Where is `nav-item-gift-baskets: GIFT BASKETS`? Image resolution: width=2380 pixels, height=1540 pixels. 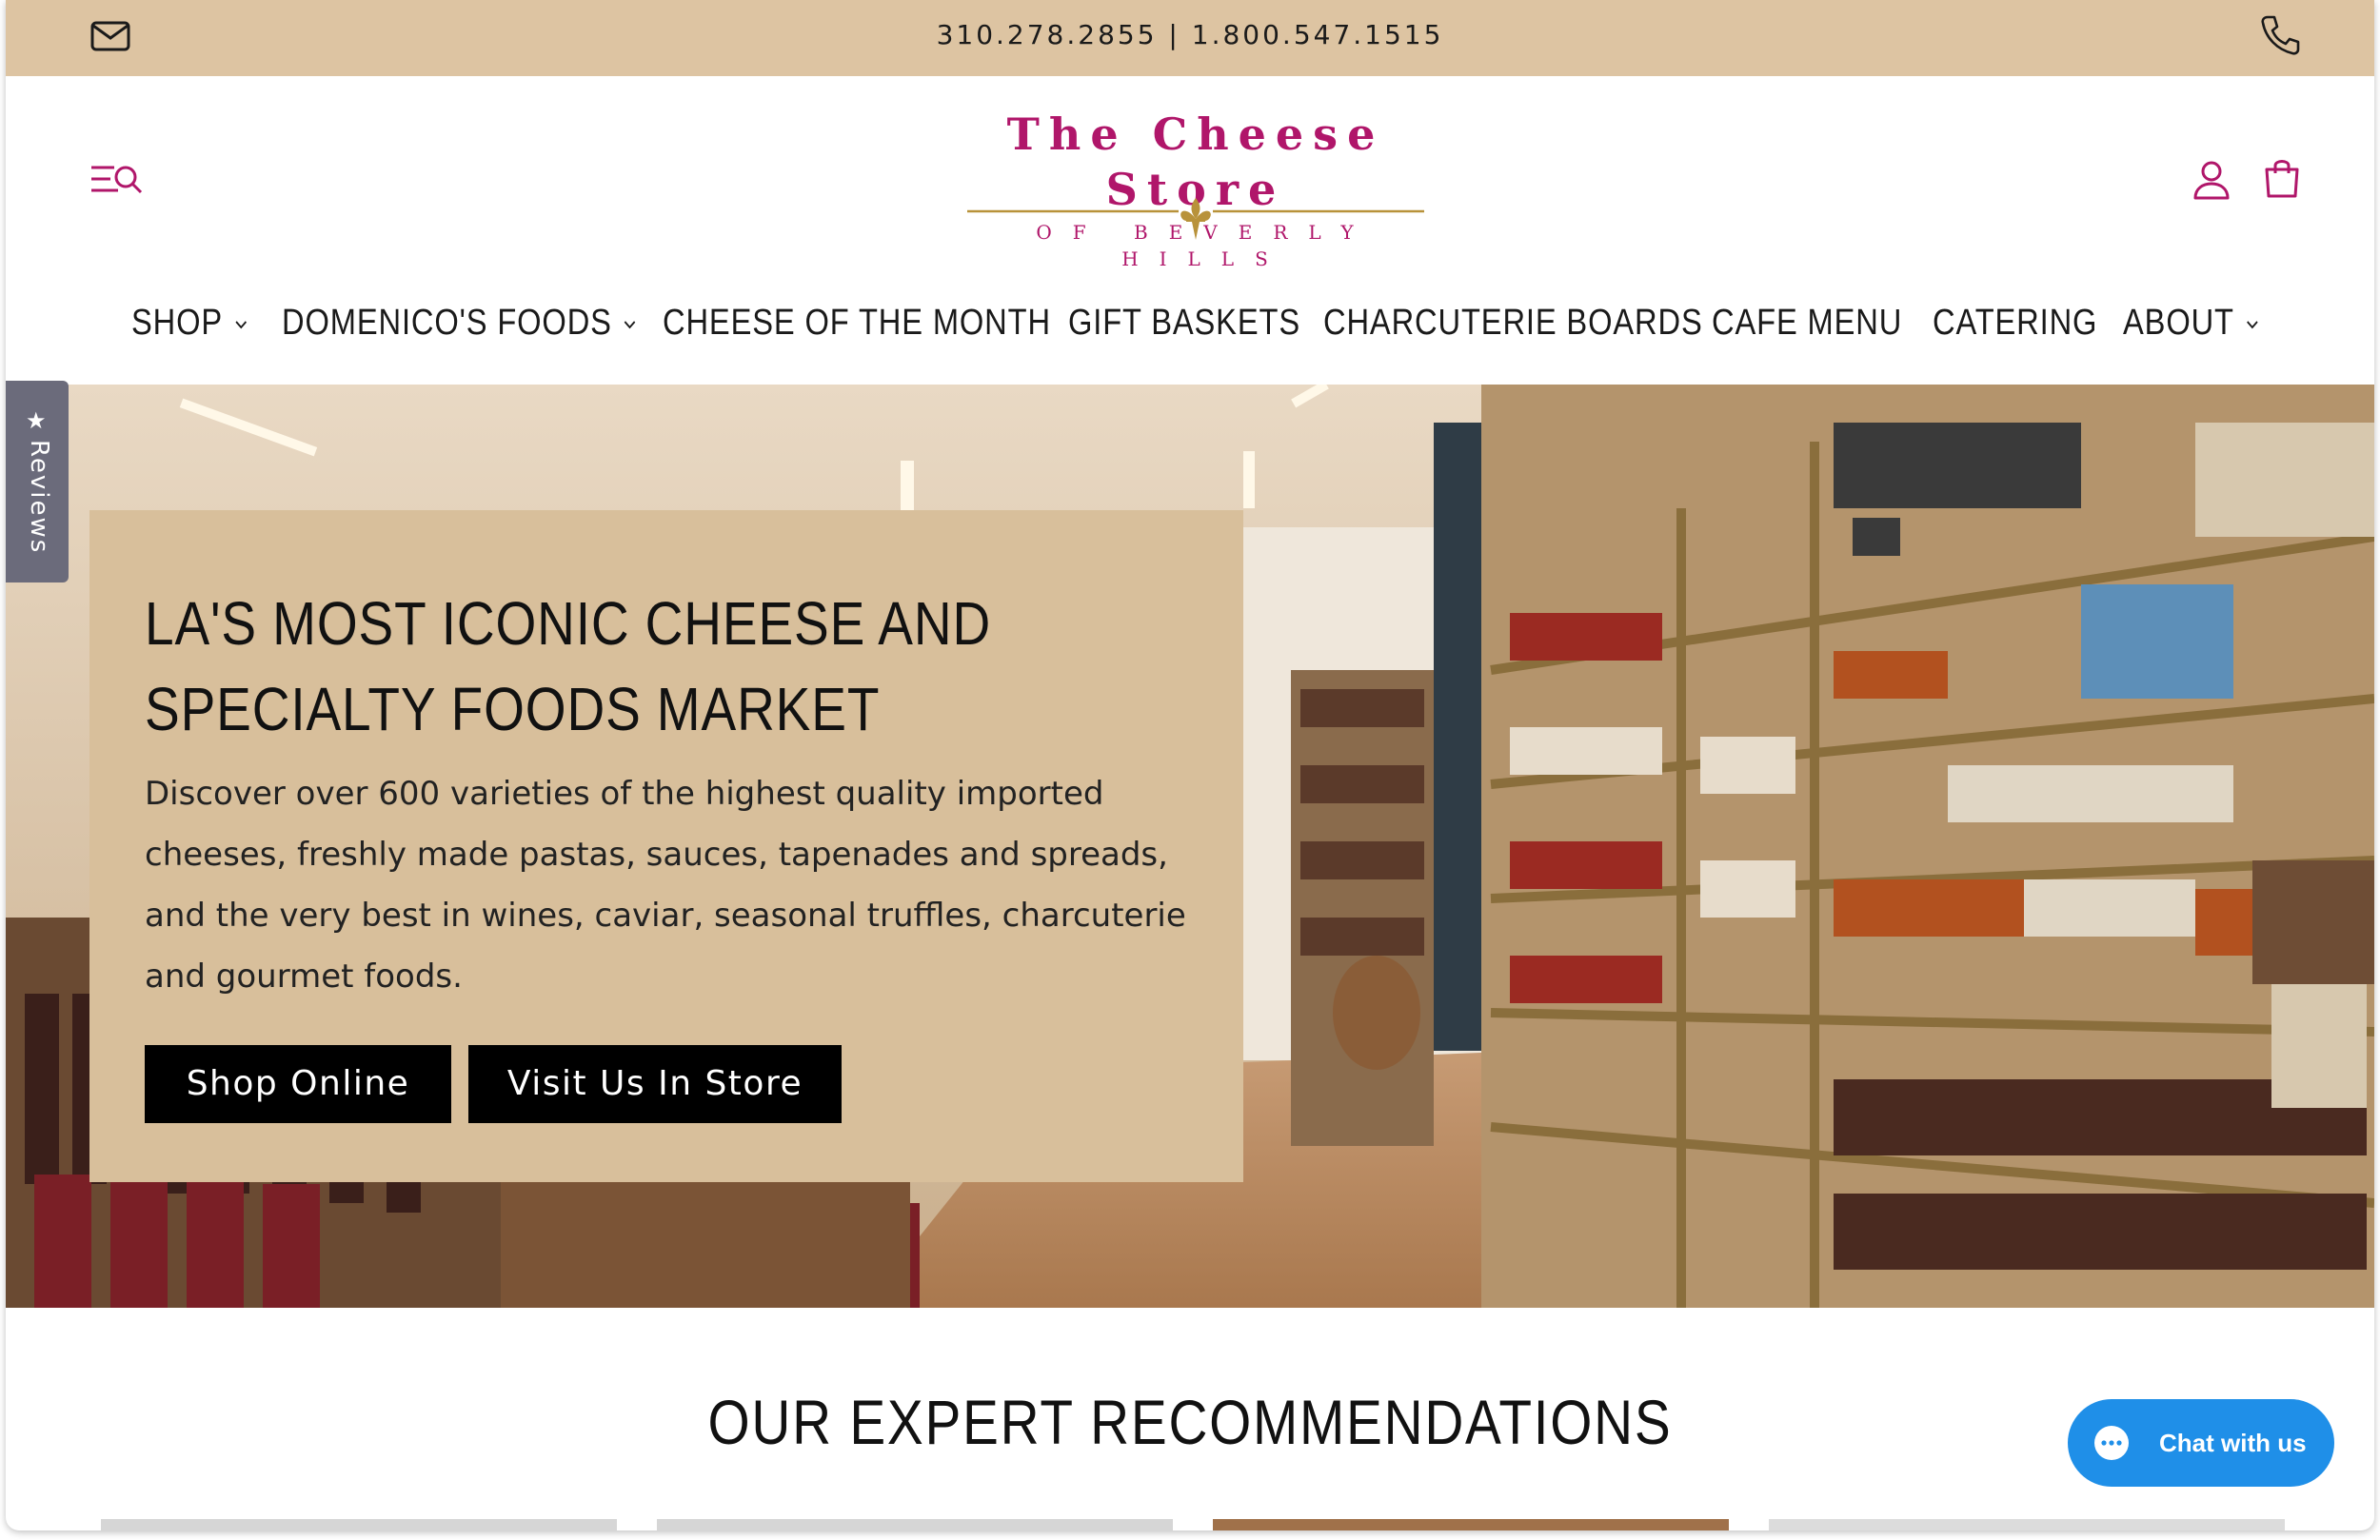
nav-item-gift-baskets: GIFT BASKETS is located at coordinates (1184, 322).